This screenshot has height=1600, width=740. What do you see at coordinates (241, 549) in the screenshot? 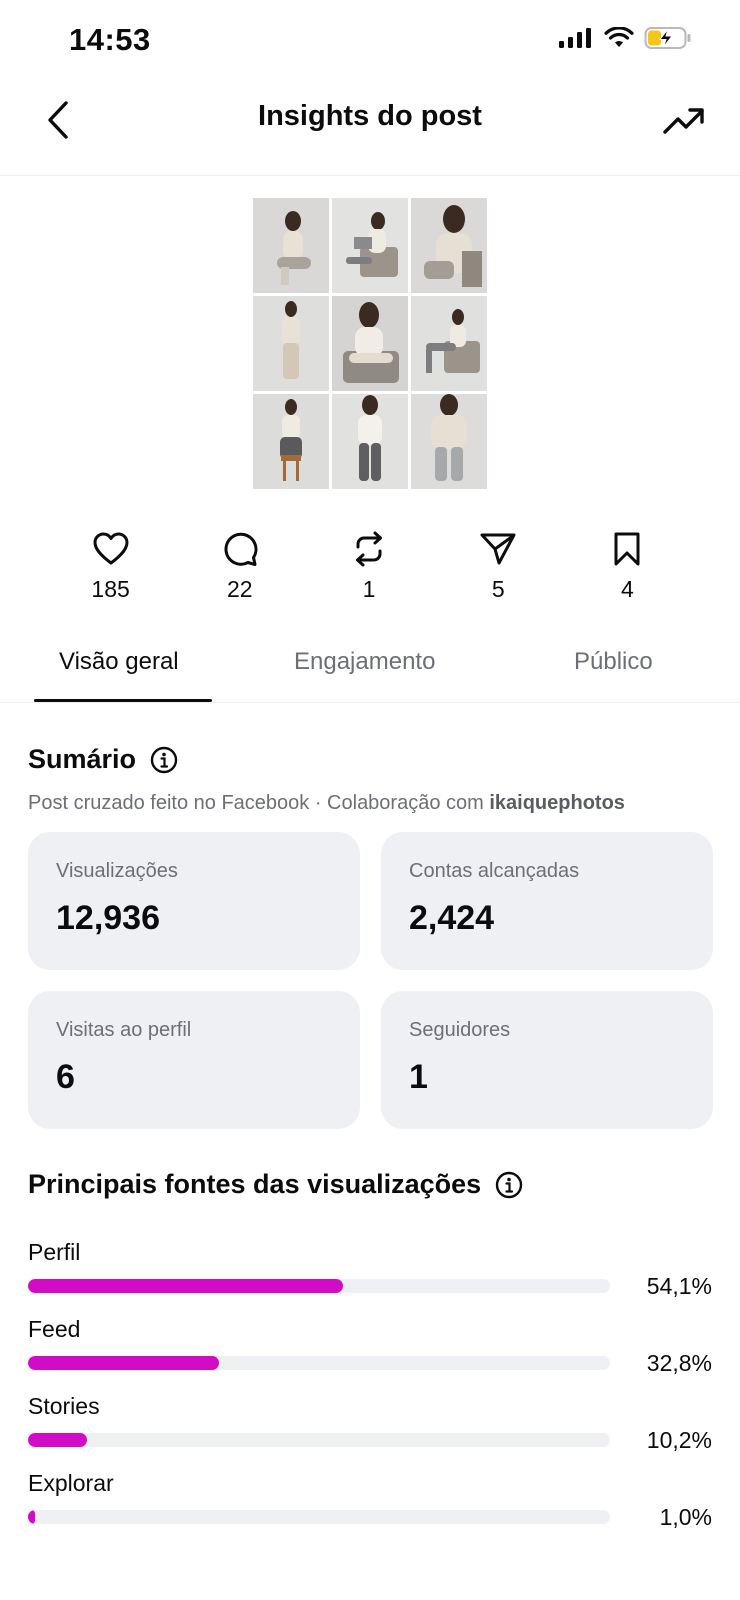
I see `comment-icon` at bounding box center [241, 549].